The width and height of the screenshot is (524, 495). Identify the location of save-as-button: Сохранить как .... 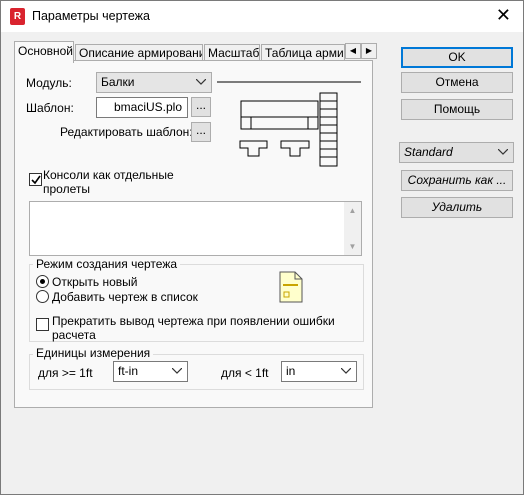
(457, 180).